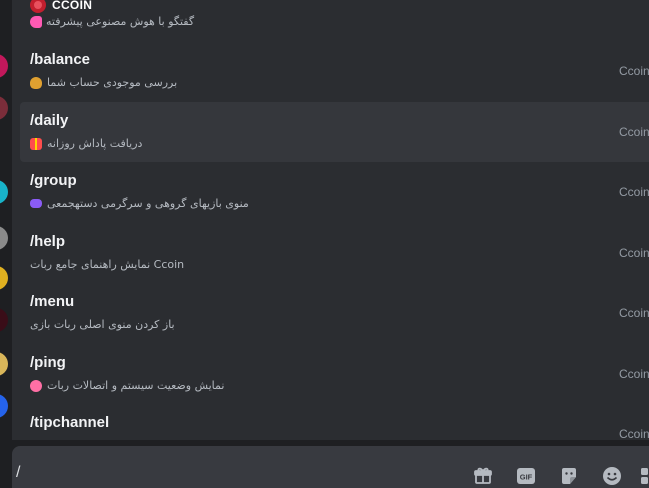 The height and width of the screenshot is (488, 649). Describe the element at coordinates (48, 241) in the screenshot. I see `command-name: /help` at that location.